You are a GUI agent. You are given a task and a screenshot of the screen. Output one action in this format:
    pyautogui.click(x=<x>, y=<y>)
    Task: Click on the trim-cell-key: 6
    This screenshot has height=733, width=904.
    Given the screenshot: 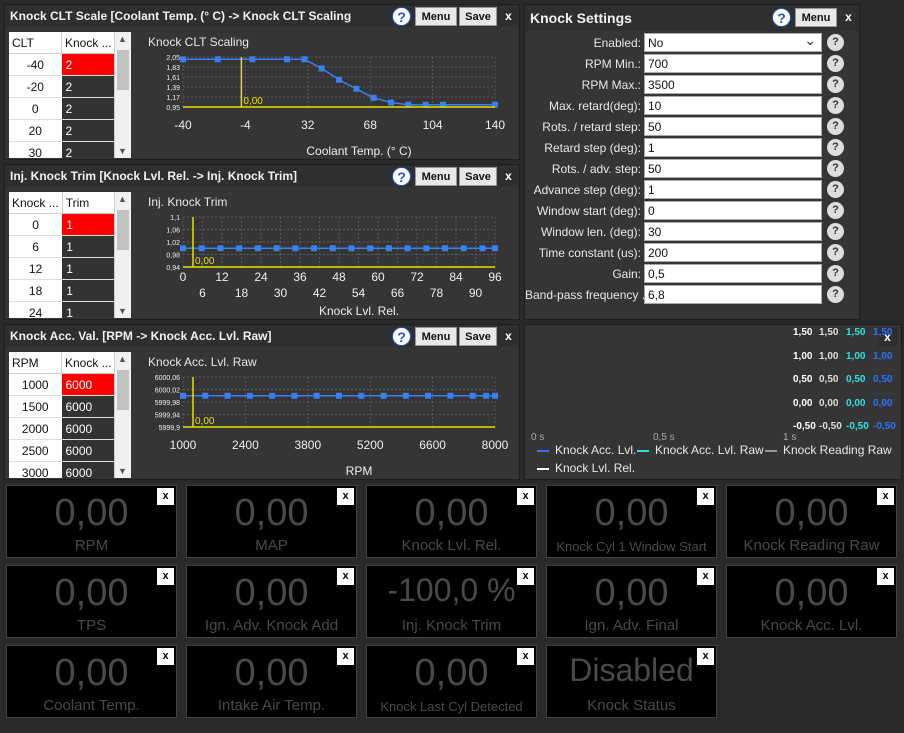 What is the action you would take?
    pyautogui.click(x=36, y=246)
    